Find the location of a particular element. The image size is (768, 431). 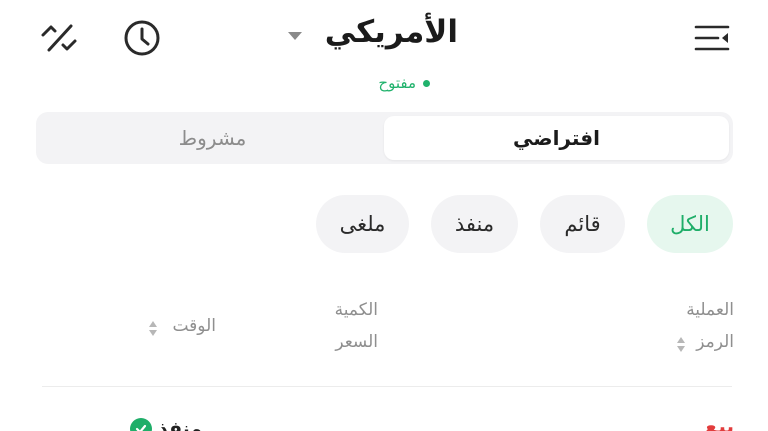

menu-collapse-icon is located at coordinates (712, 38).